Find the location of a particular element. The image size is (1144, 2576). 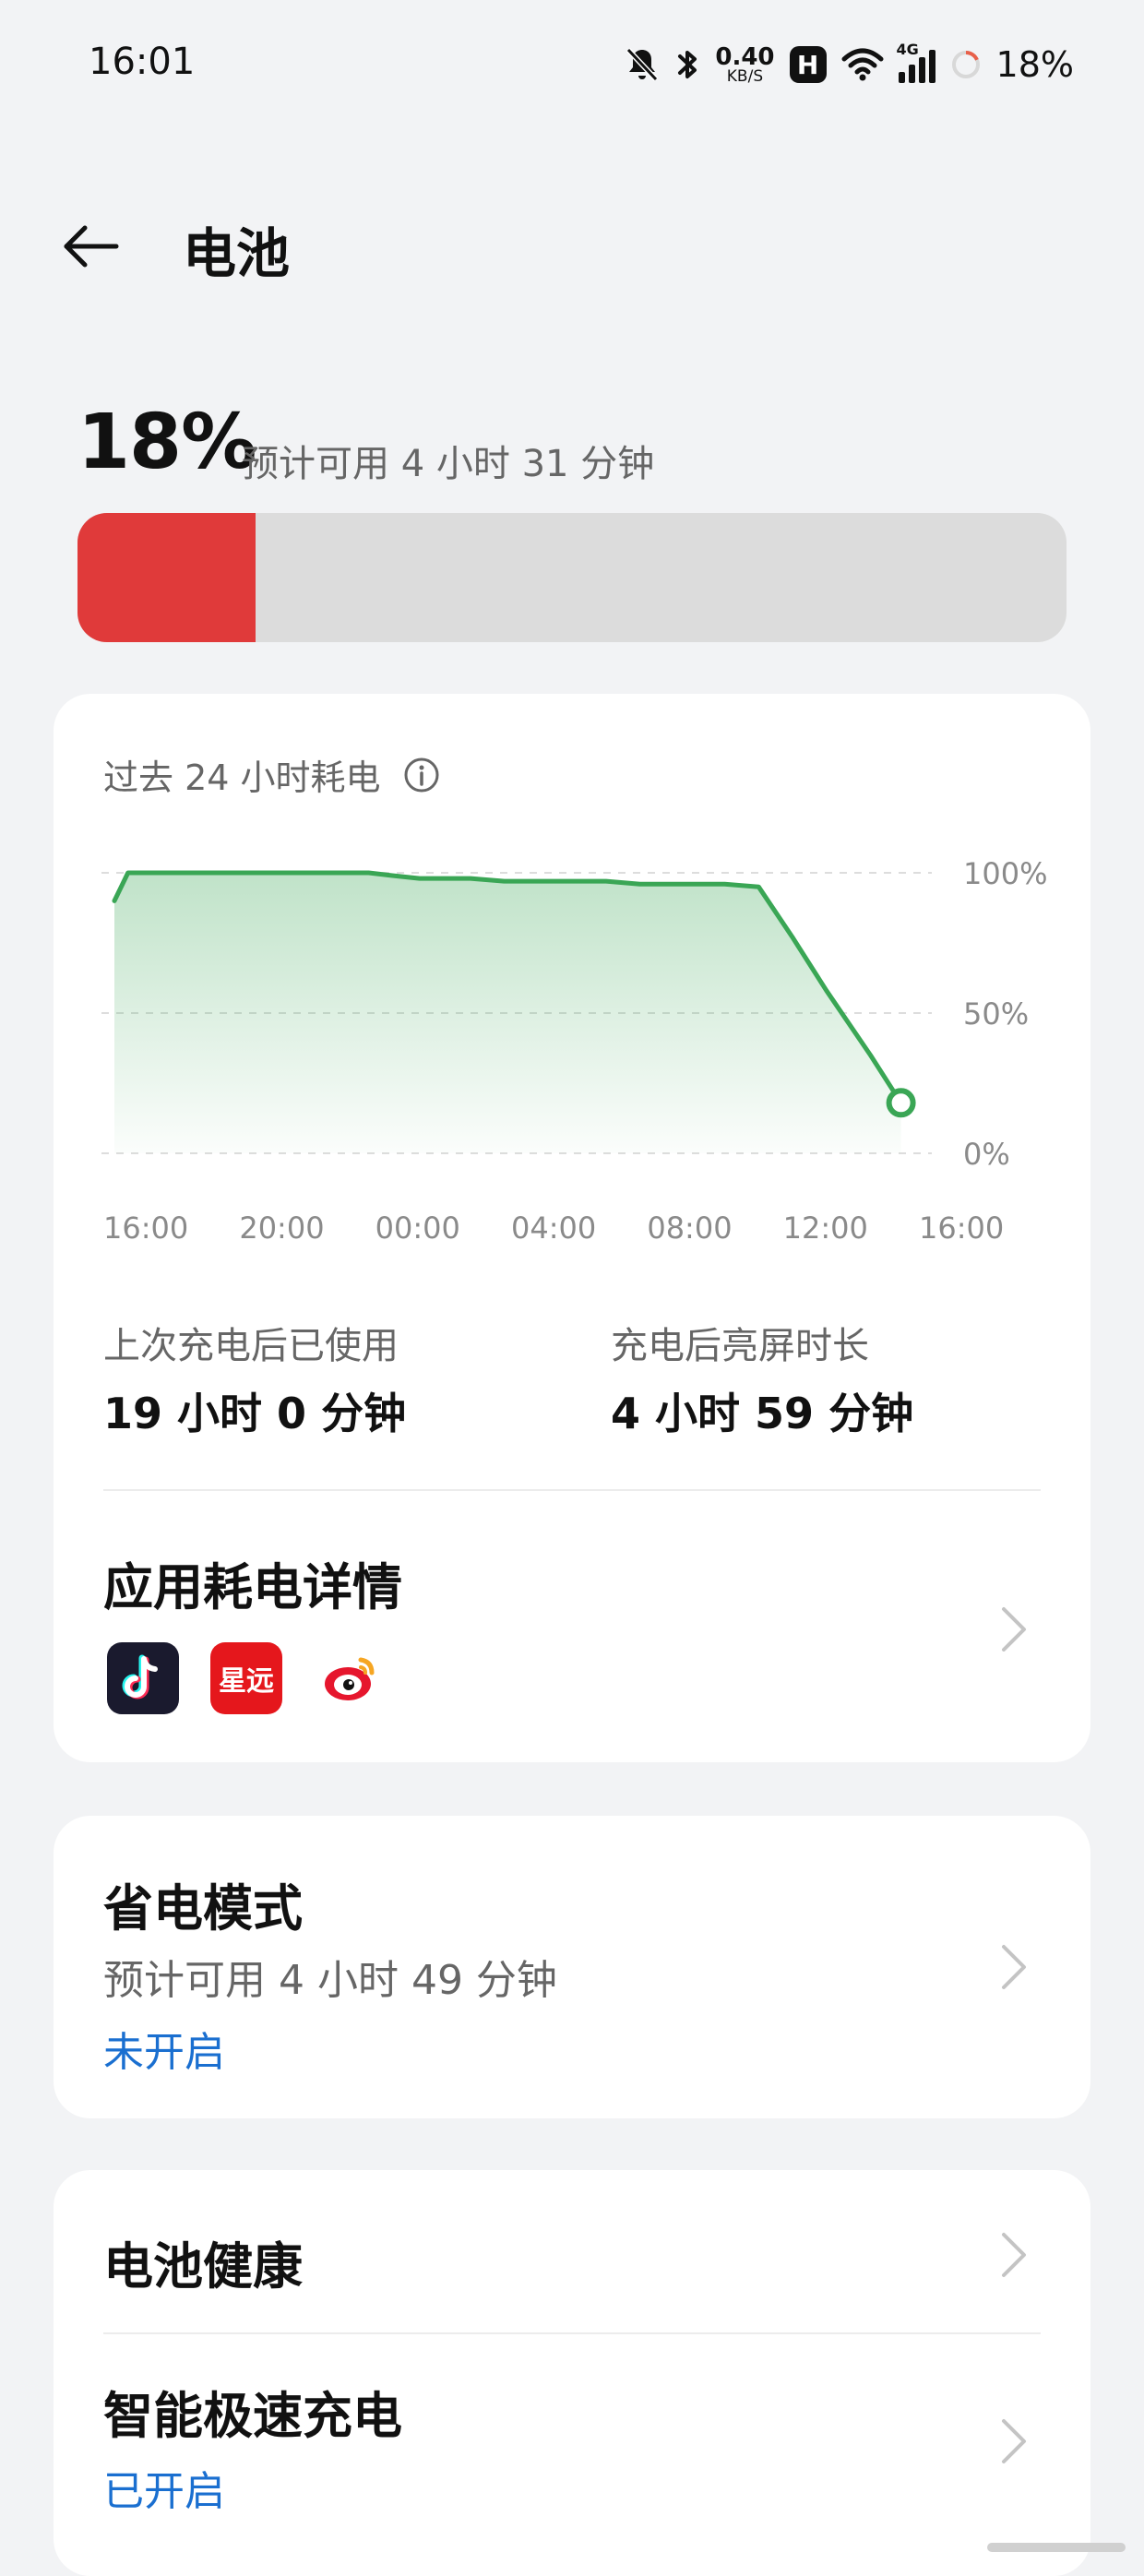

power-saving-estimate: 预计可用 4 小时 49 分钟 is located at coordinates (330, 1980).